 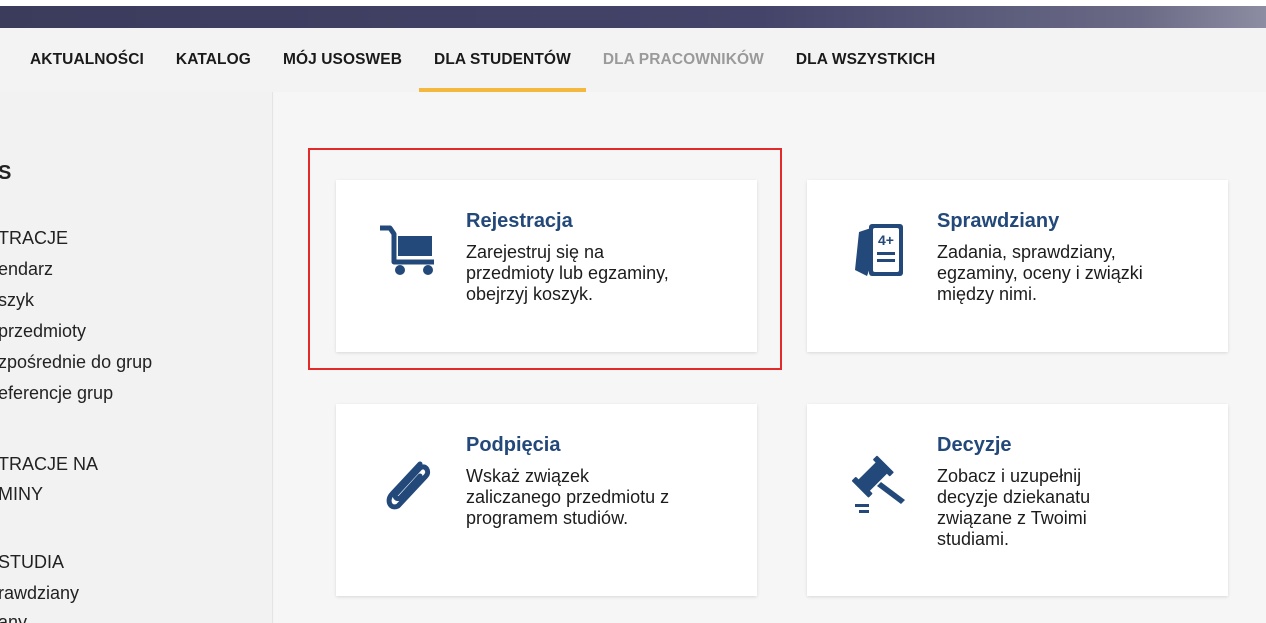 I want to click on sidebar-item-przedmioty: przedmioty, so click(x=43, y=331).